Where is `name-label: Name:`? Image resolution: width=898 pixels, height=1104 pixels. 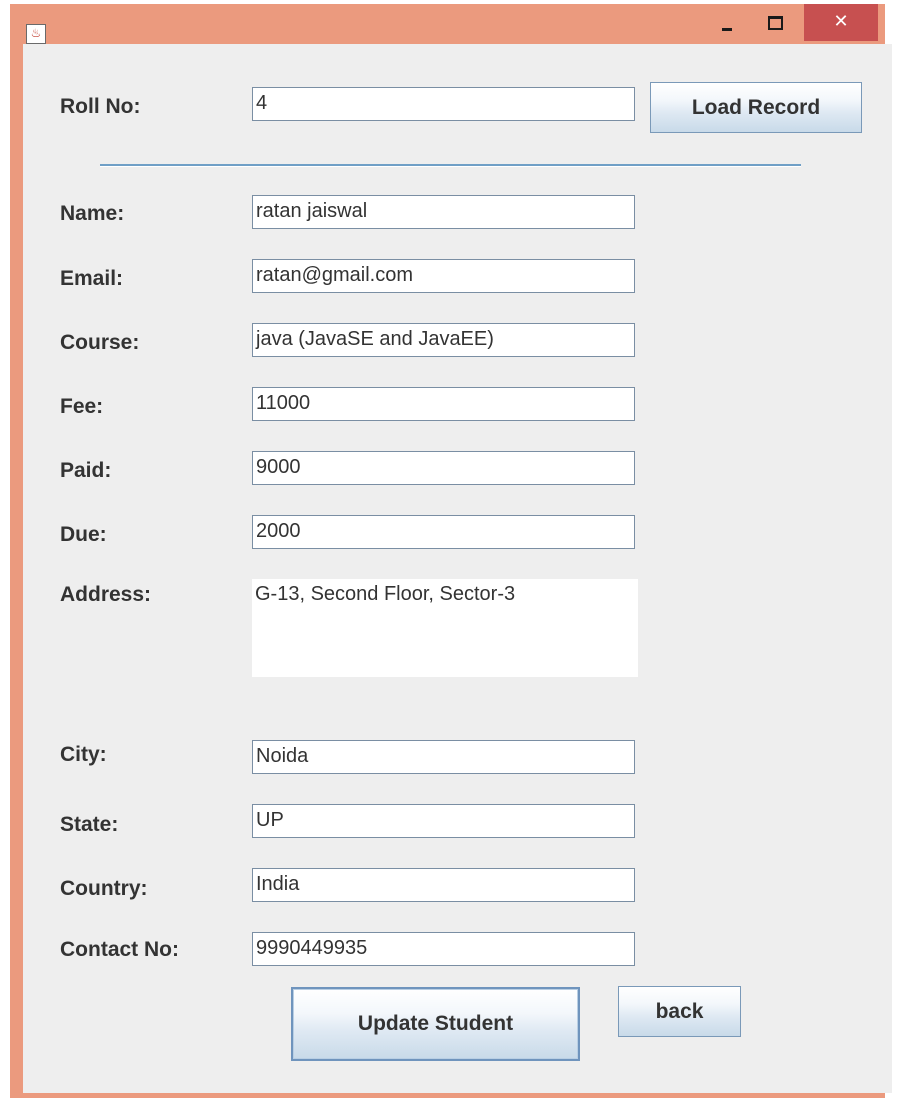 name-label: Name: is located at coordinates (92, 213).